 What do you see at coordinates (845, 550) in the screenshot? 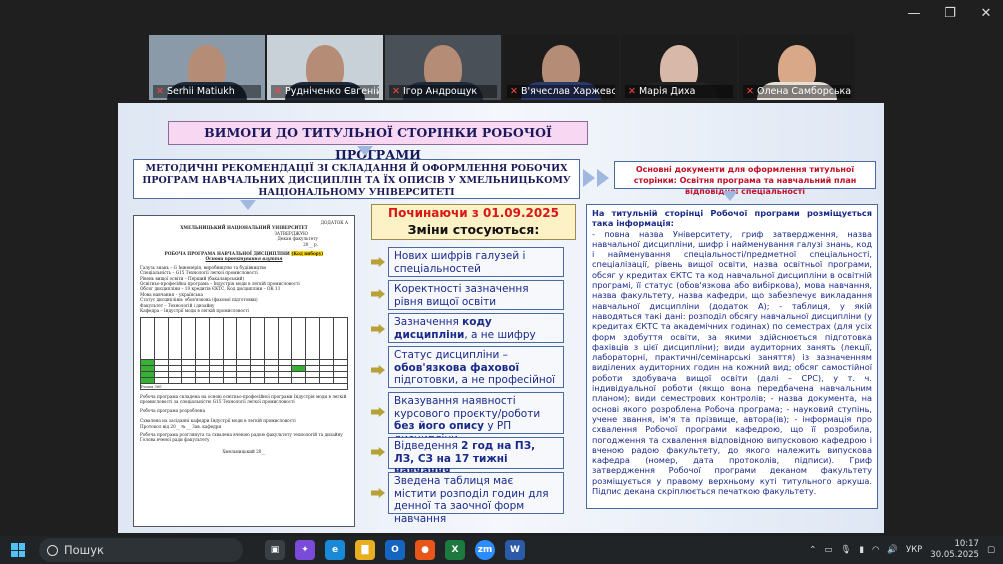
I see `microphone-icon: 🎙` at bounding box center [845, 550].